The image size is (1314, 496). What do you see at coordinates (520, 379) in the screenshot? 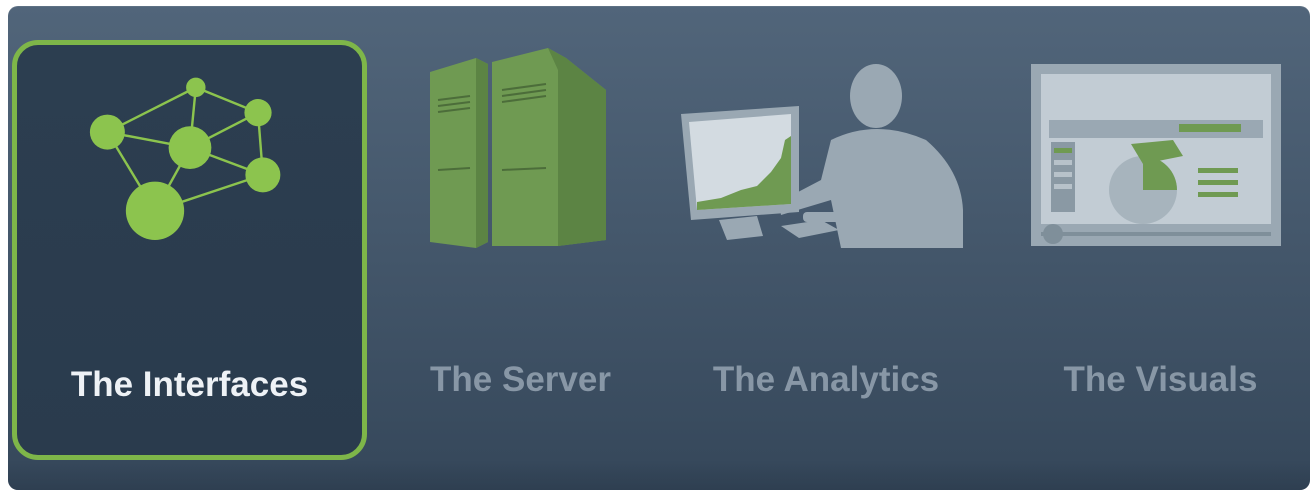
I see `tab-label-server: The Server` at bounding box center [520, 379].